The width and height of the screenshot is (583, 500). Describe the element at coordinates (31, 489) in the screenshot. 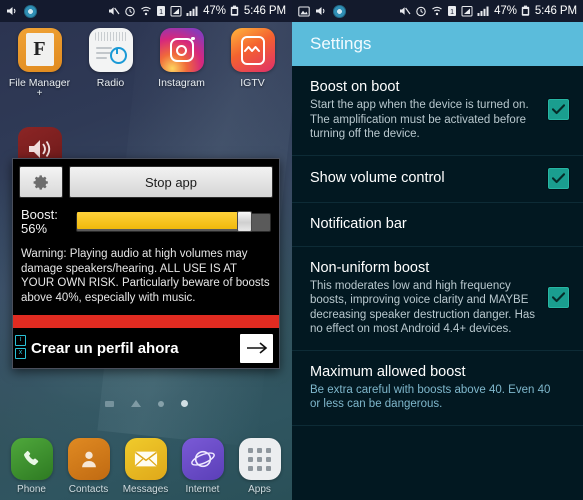

I see `dock-label: Phone` at that location.